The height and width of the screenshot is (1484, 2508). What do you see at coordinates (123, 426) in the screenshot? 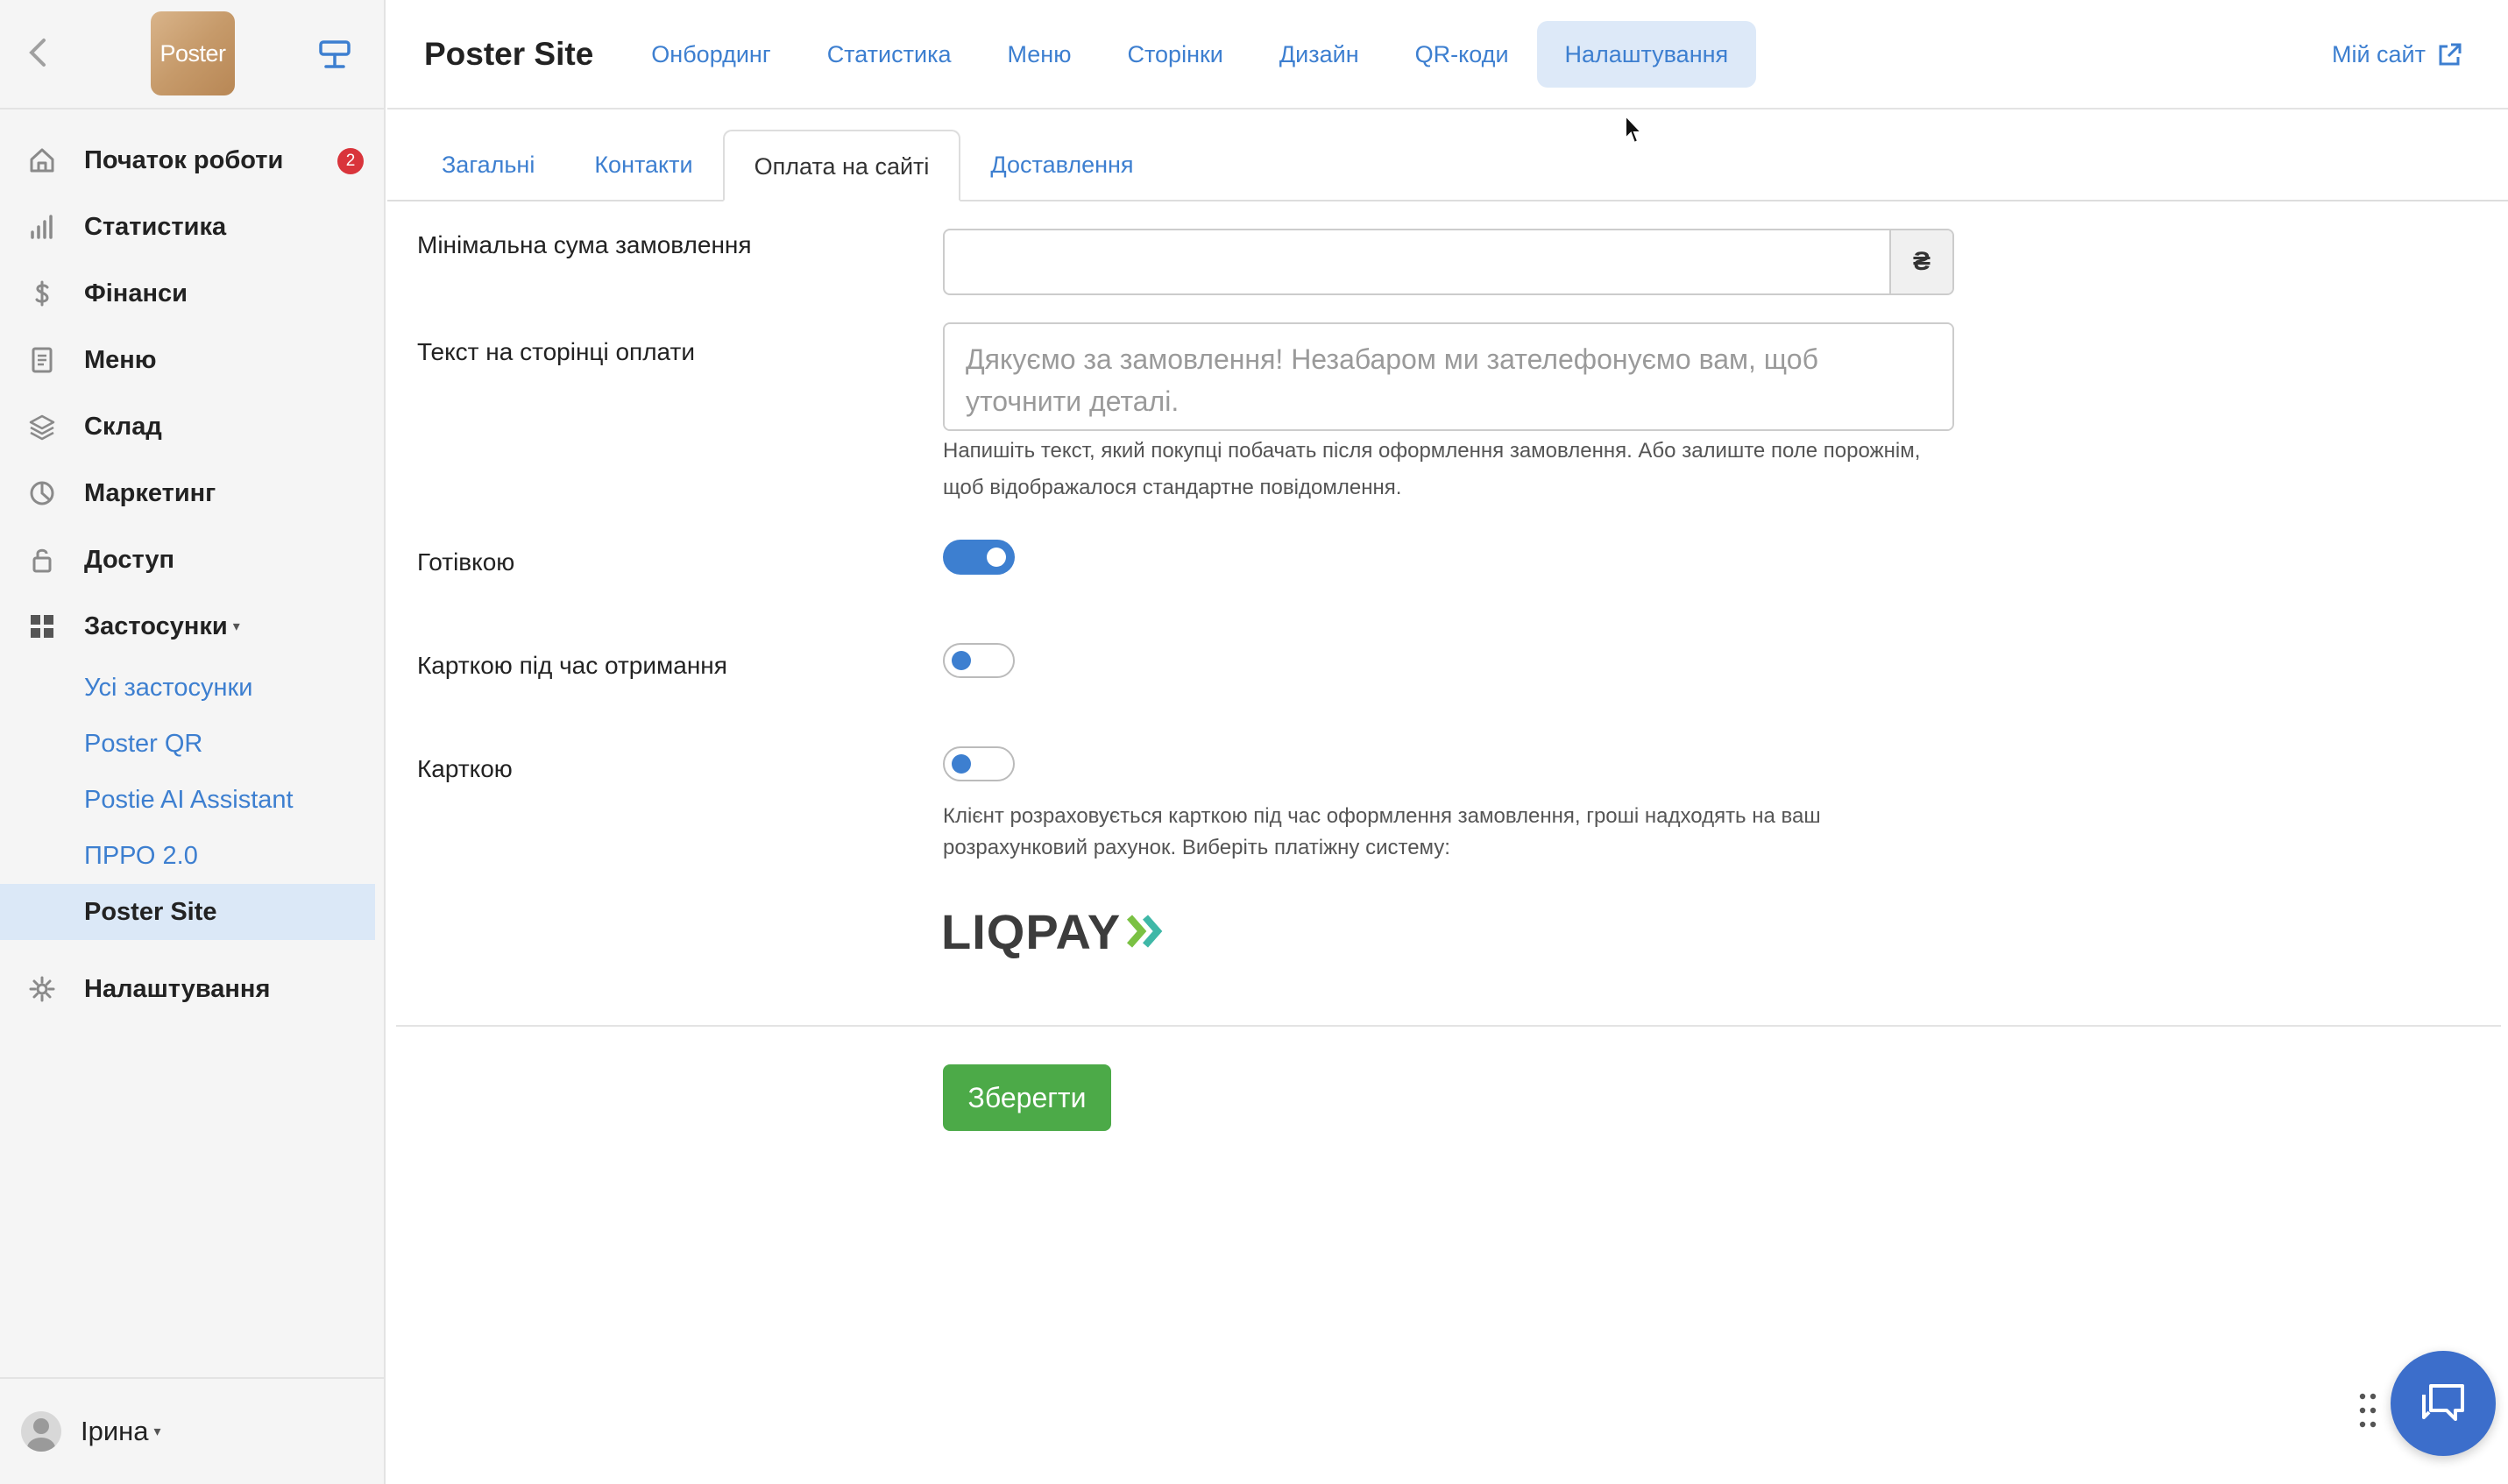
I see `nav-label: Склад` at bounding box center [123, 426].